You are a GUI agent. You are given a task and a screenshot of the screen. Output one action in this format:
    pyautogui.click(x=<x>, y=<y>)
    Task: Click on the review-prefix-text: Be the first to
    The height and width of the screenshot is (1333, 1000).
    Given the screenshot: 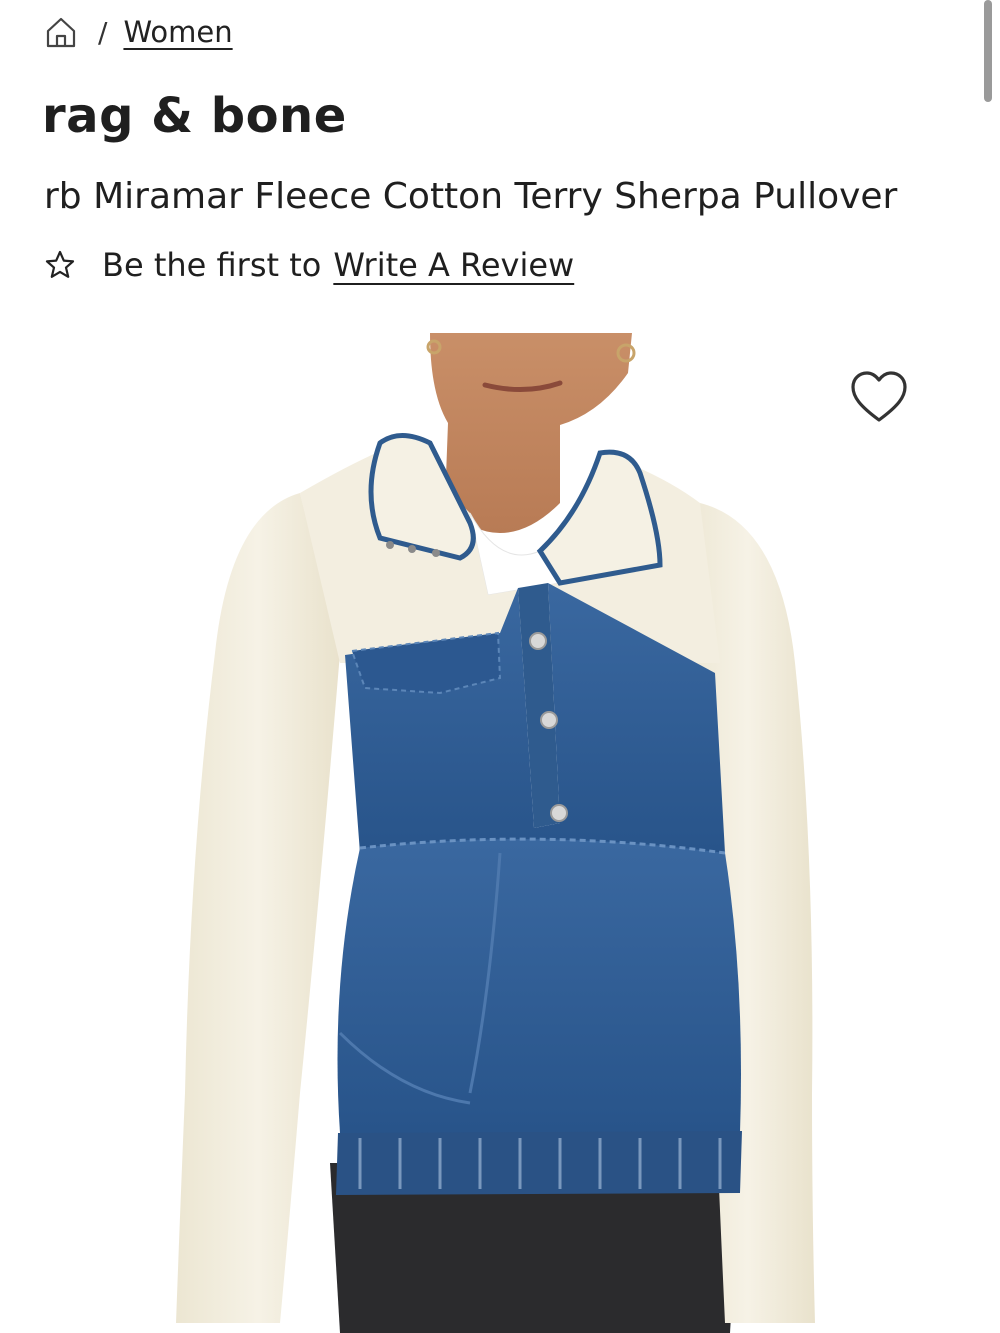 What is the action you would take?
    pyautogui.click(x=212, y=265)
    